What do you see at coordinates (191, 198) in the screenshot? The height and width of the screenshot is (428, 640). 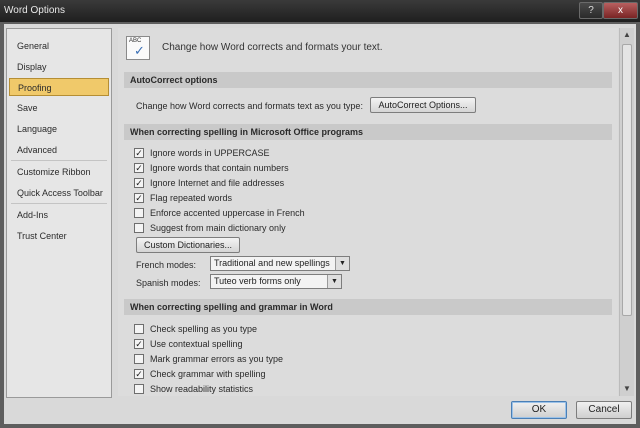 I see `checkbox-label: Flag repeated words` at bounding box center [191, 198].